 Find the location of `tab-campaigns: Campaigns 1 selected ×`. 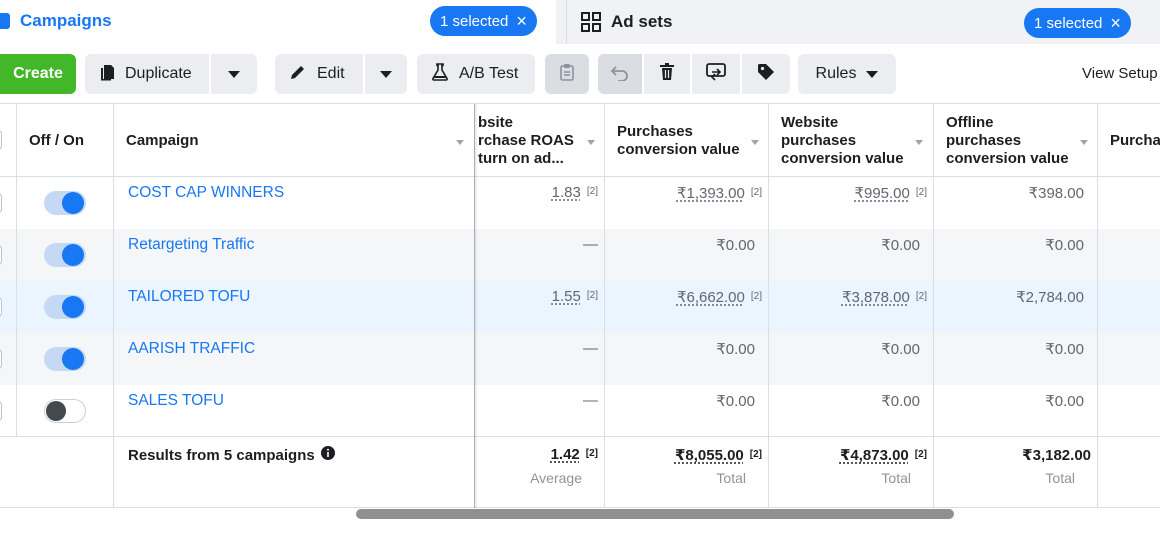

tab-campaigns: Campaigns 1 selected × is located at coordinates (278, 22).